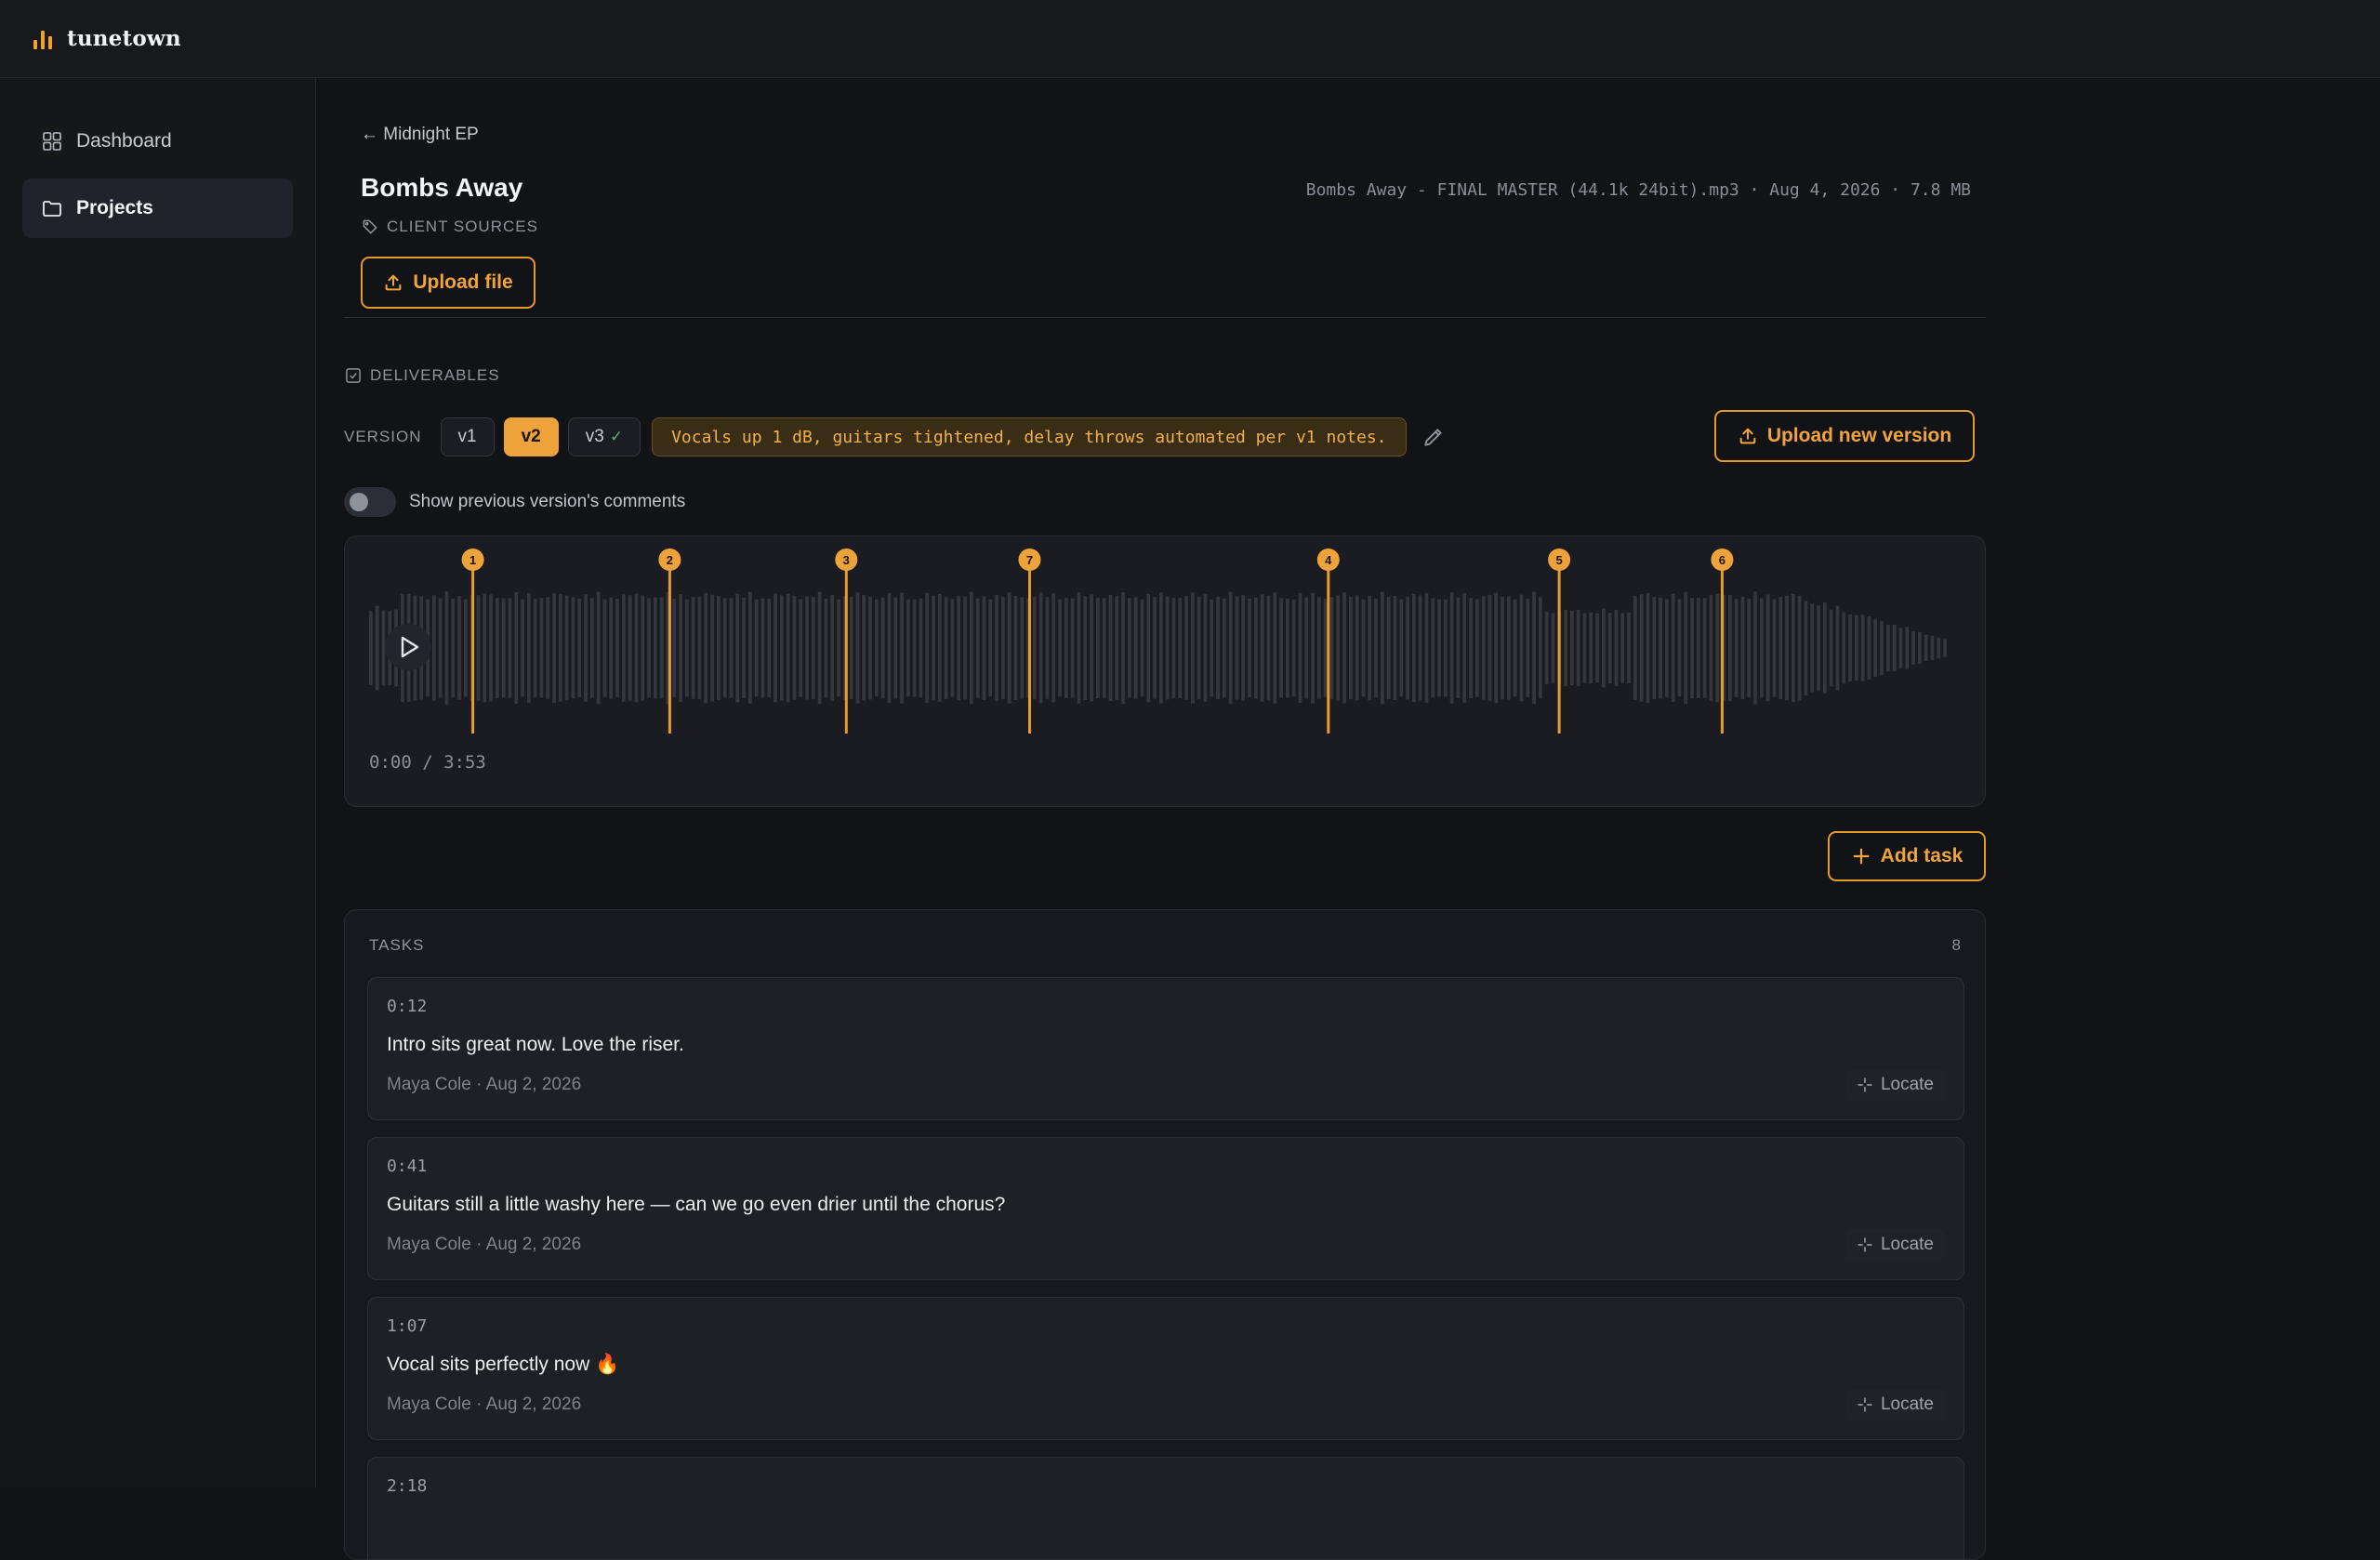 This screenshot has width=2380, height=1560. What do you see at coordinates (353, 375) in the screenshot?
I see `checkbox-icon` at bounding box center [353, 375].